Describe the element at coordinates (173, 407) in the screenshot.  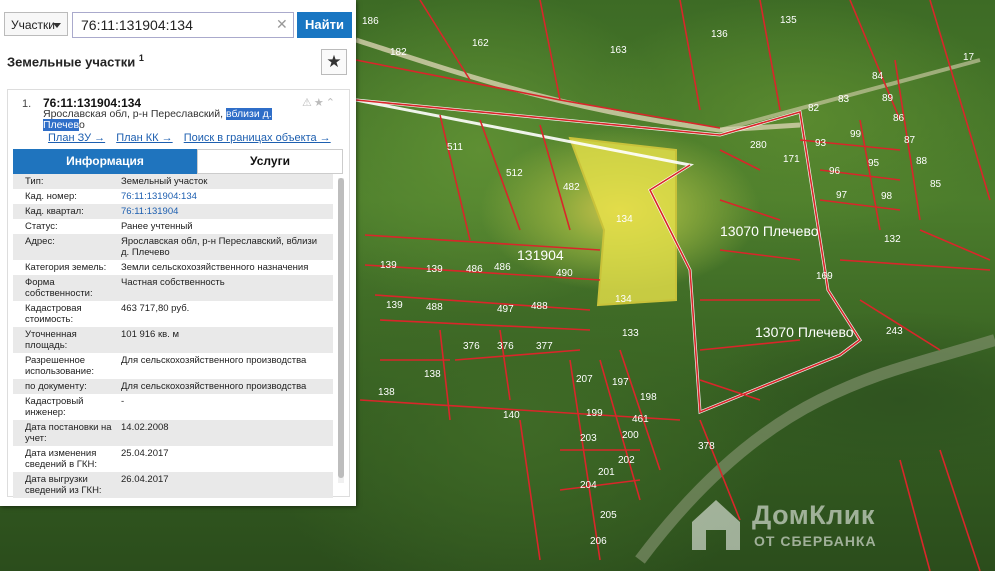
I see `info-row: Кадастровый инженер: -` at that location.